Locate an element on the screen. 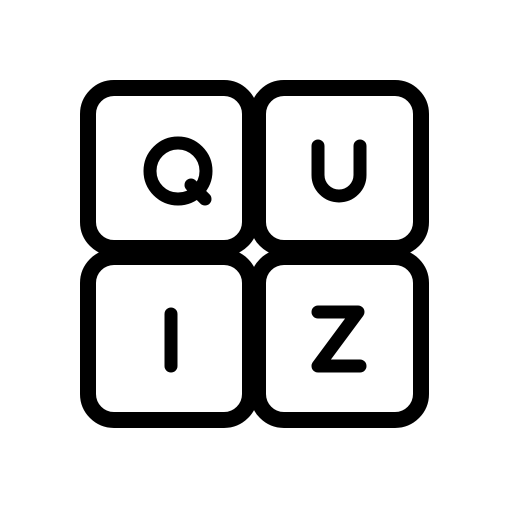  tile-q-frame is located at coordinates (169, 168).